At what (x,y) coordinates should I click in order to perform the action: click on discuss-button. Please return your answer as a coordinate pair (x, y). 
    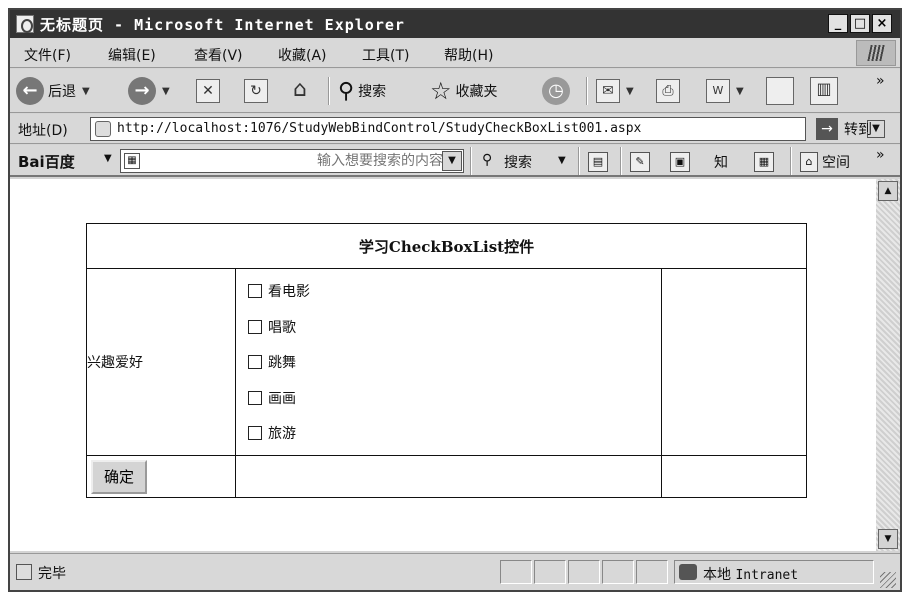
    Looking at the image, I should click on (780, 91).